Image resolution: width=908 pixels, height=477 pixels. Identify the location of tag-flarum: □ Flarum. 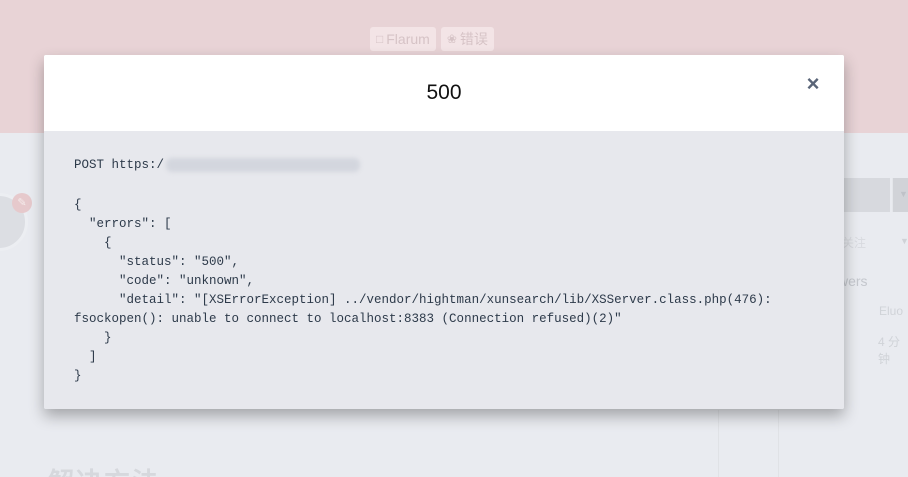
(403, 39).